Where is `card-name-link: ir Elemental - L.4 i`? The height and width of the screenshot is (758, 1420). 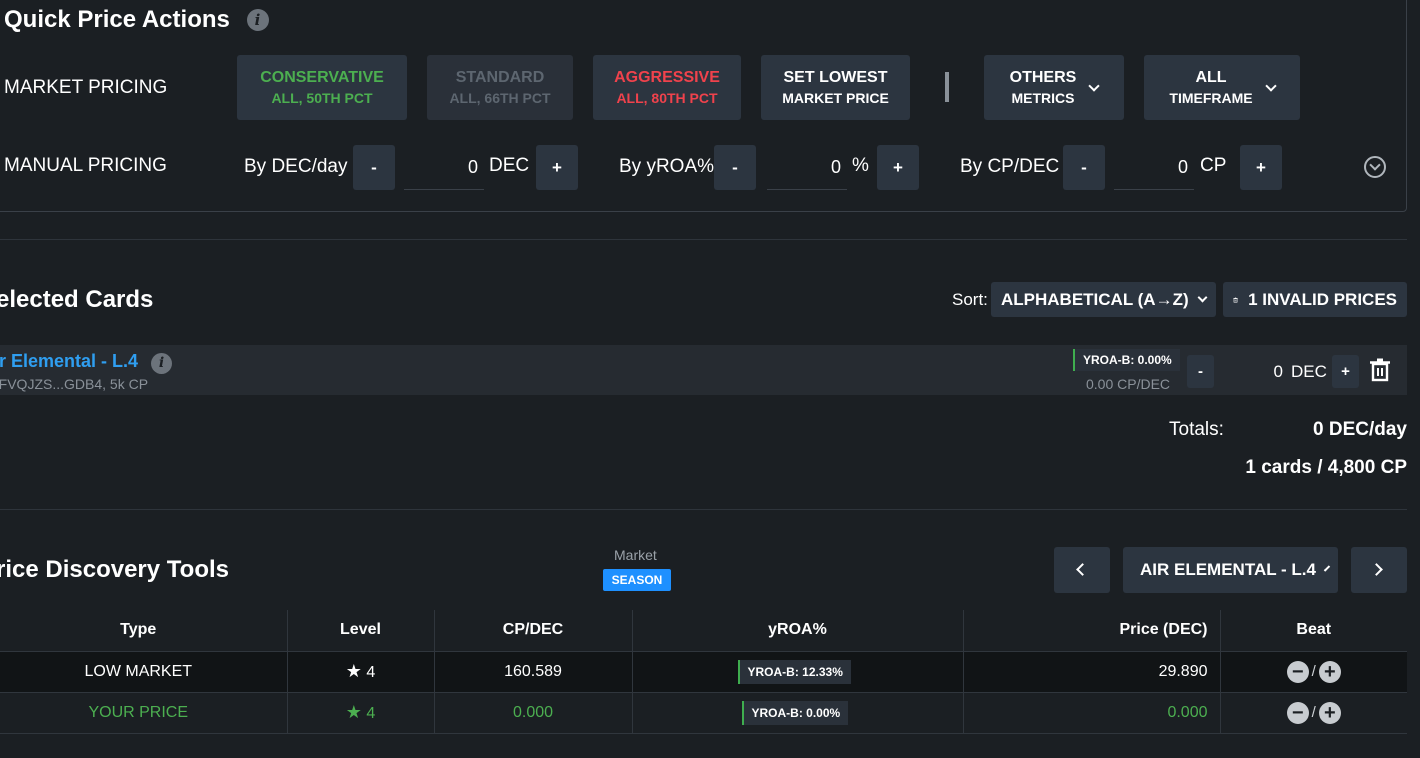
card-name-link: ir Elemental - L.4 i is located at coordinates (86, 362).